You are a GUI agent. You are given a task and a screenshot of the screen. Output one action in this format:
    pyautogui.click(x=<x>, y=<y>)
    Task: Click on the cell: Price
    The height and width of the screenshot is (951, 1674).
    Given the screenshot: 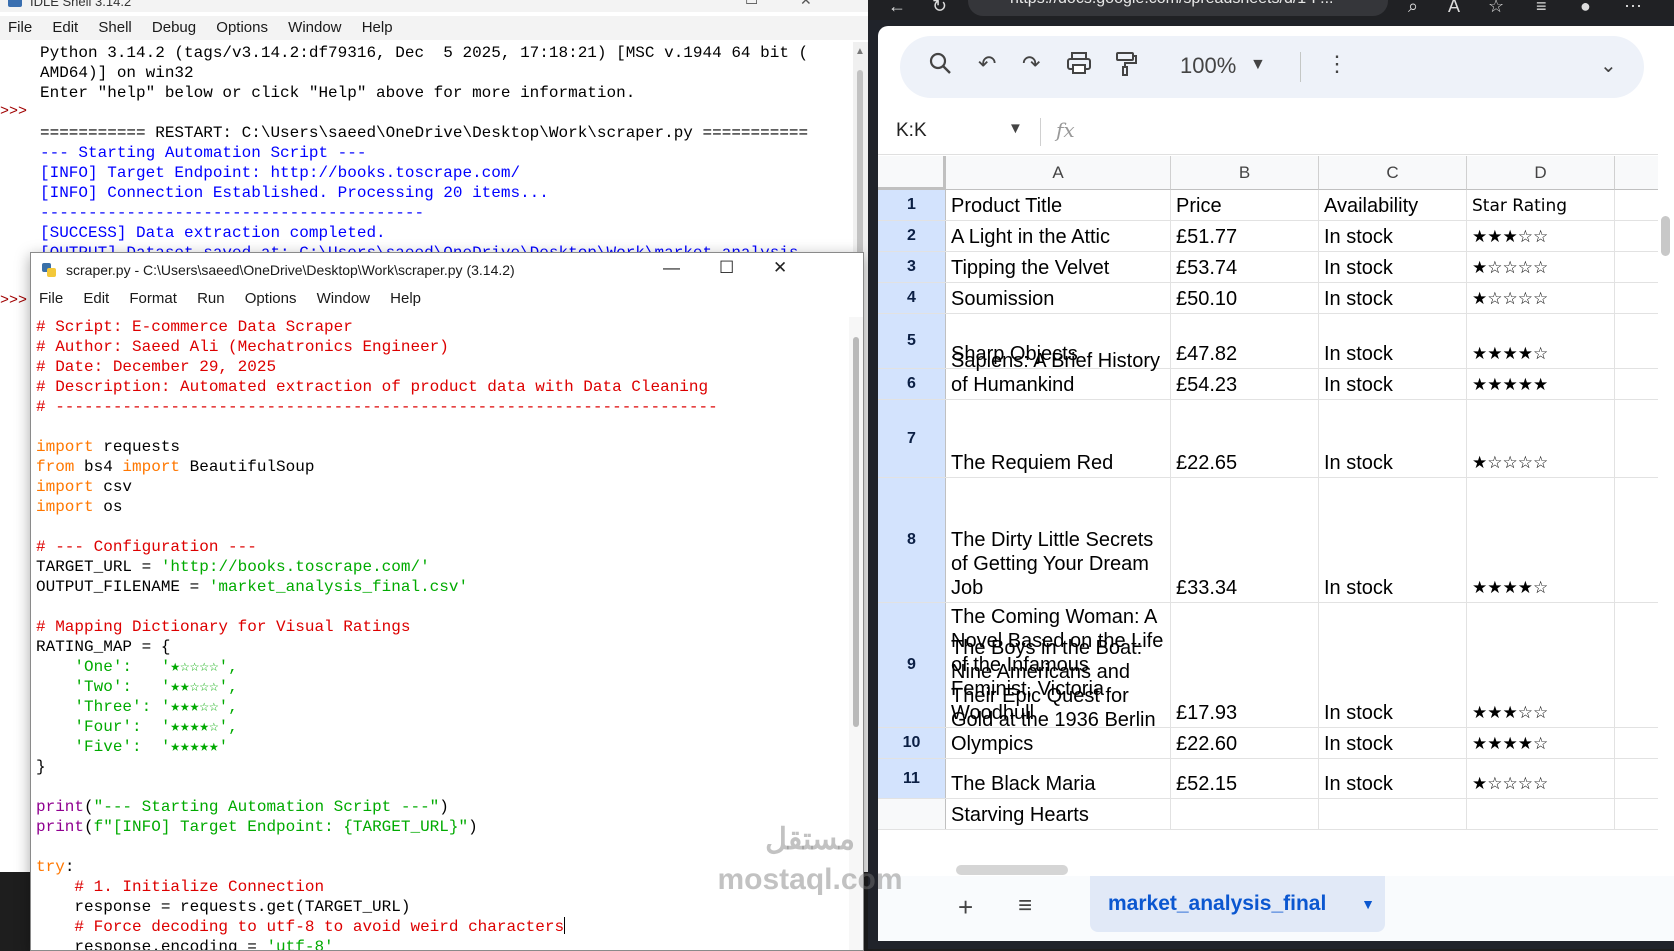 What is the action you would take?
    pyautogui.click(x=1245, y=205)
    